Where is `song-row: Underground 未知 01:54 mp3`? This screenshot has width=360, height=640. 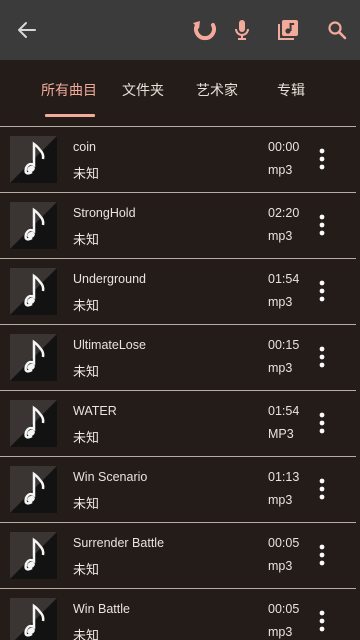
song-row: Underground 未知 01:54 mp3 is located at coordinates (180, 291).